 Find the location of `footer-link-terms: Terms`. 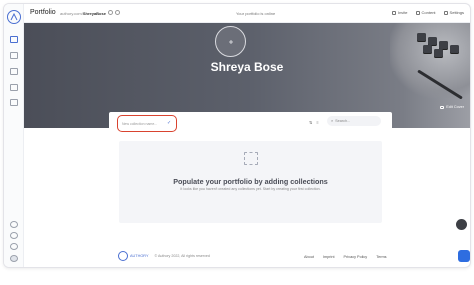

footer-link-terms: Terms is located at coordinates (381, 257).